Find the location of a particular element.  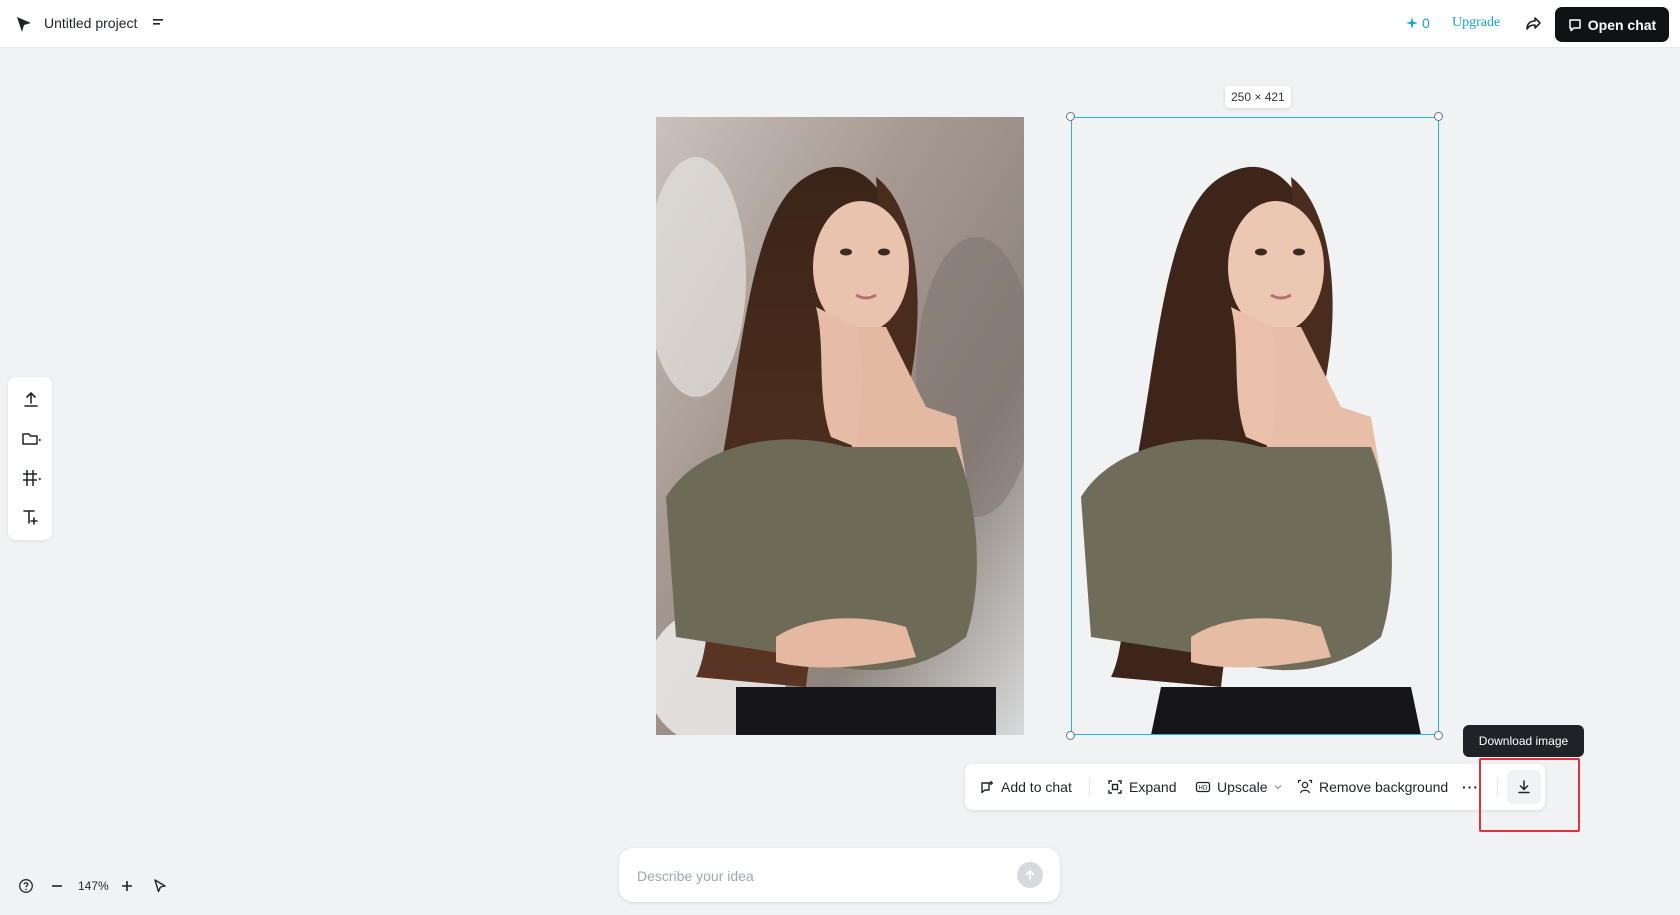

prompt-input is located at coordinates (817, 876).